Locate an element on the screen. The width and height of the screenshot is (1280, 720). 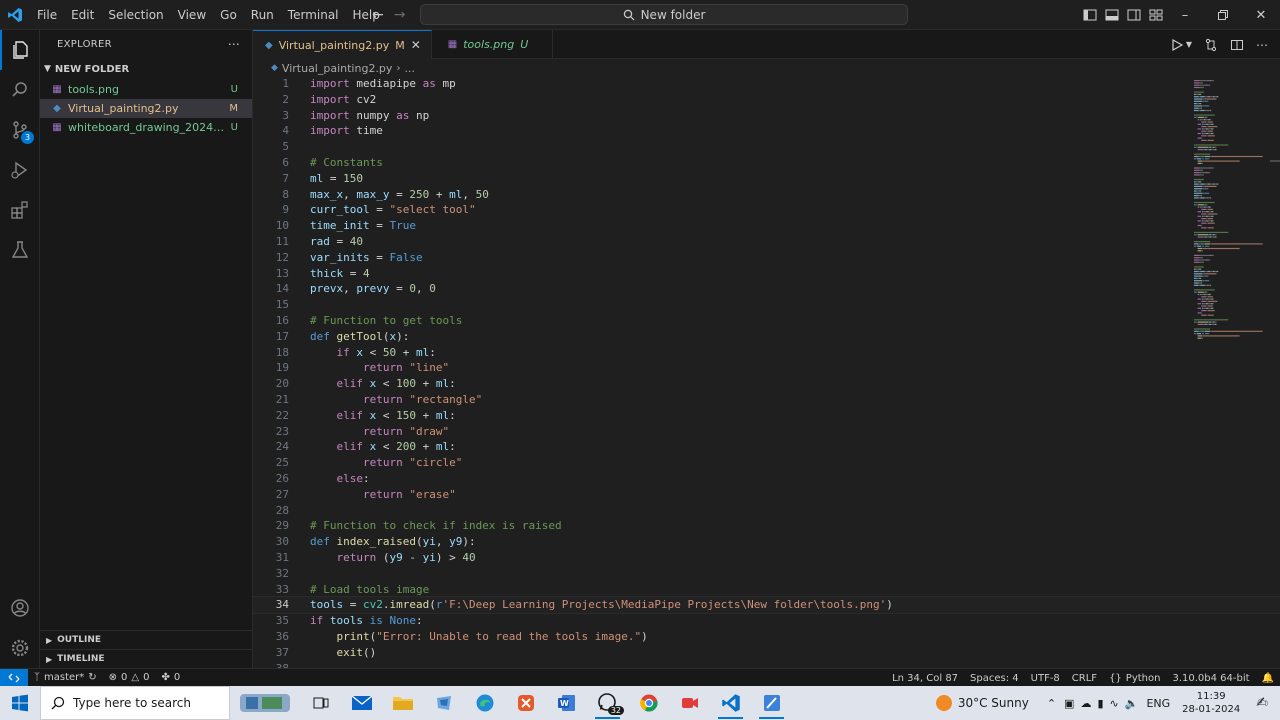
tab-virtual-painting2: ◆ Virtual_painting2.py M ✕ is located at coordinates (342, 44).